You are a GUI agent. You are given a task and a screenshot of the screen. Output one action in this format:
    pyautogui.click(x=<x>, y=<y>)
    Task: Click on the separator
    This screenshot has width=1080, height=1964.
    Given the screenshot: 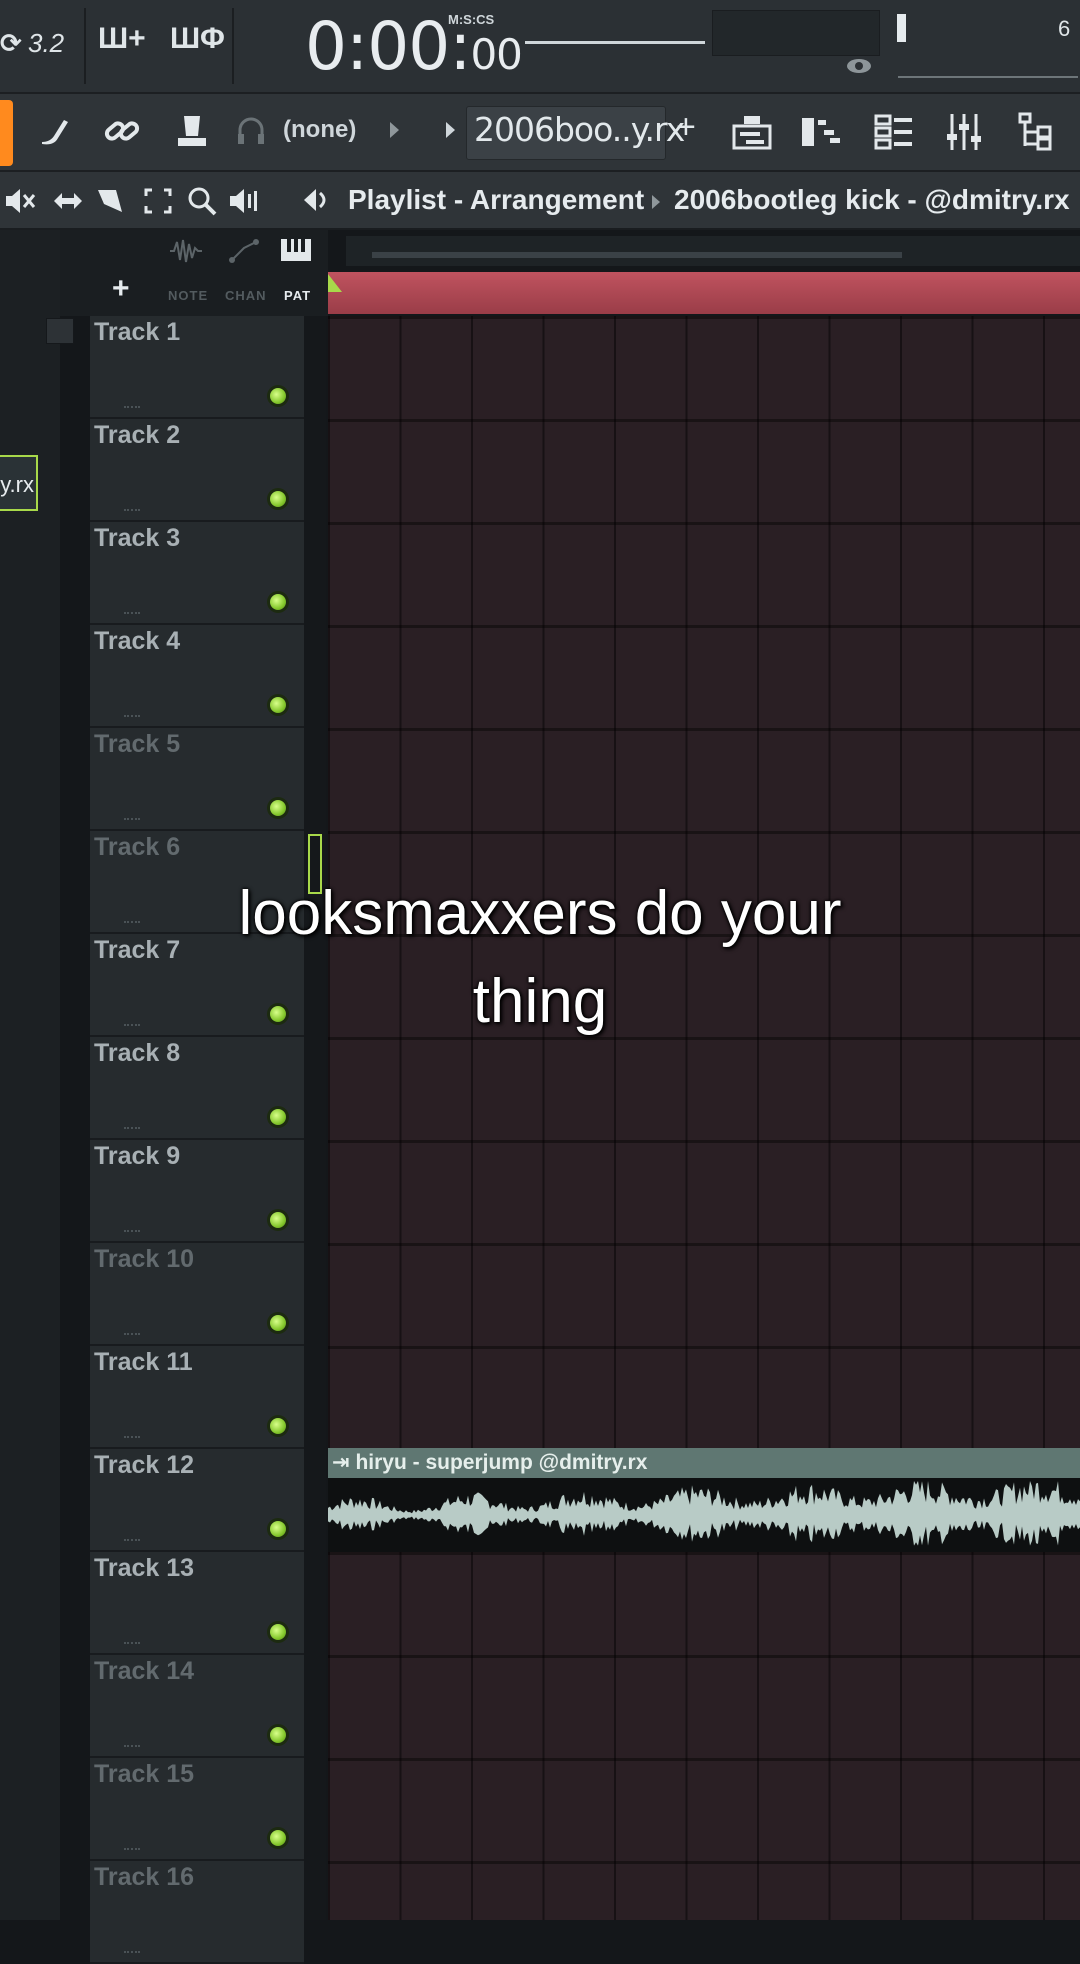 What is the action you would take?
    pyautogui.click(x=85, y=46)
    